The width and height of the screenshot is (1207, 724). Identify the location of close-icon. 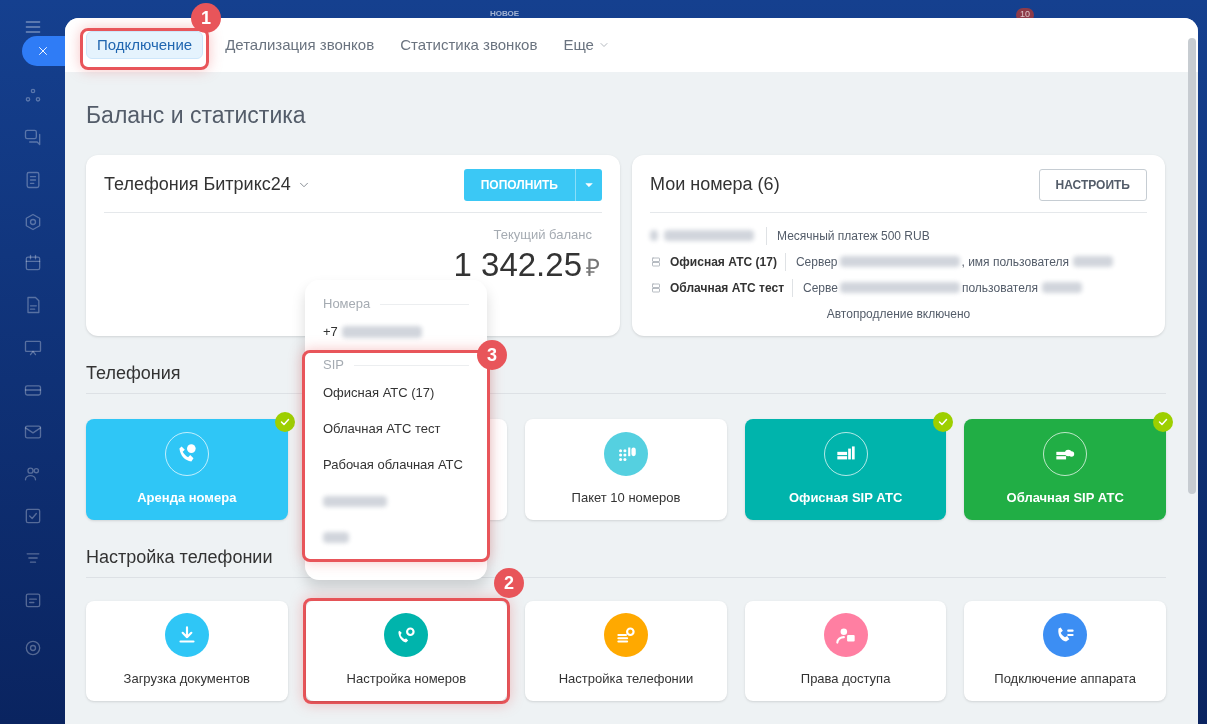
(43, 51).